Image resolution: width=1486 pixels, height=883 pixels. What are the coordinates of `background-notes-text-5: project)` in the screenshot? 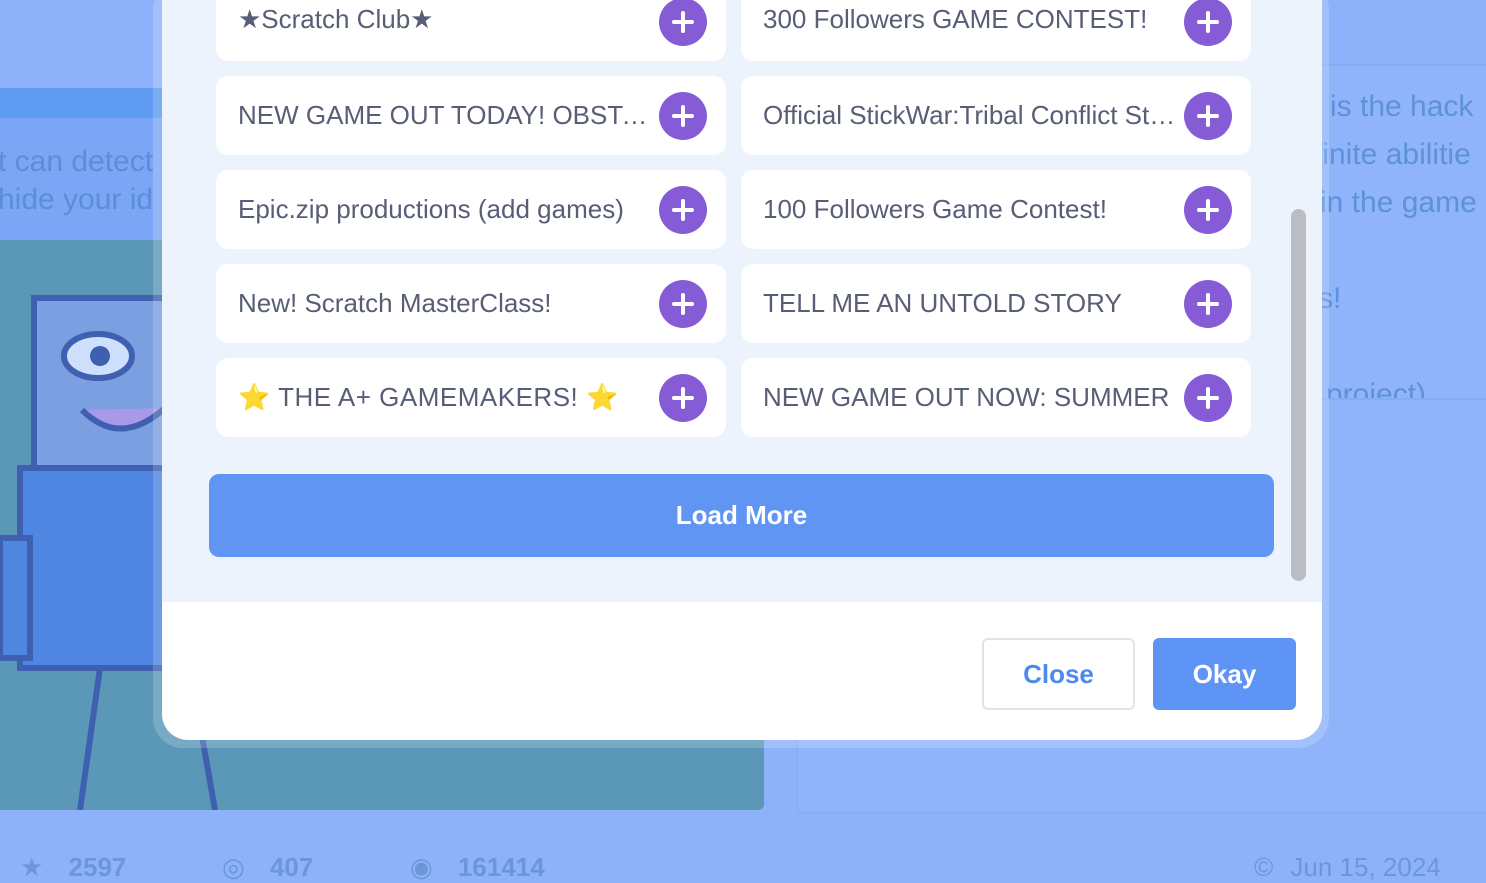 It's located at (1376, 388).